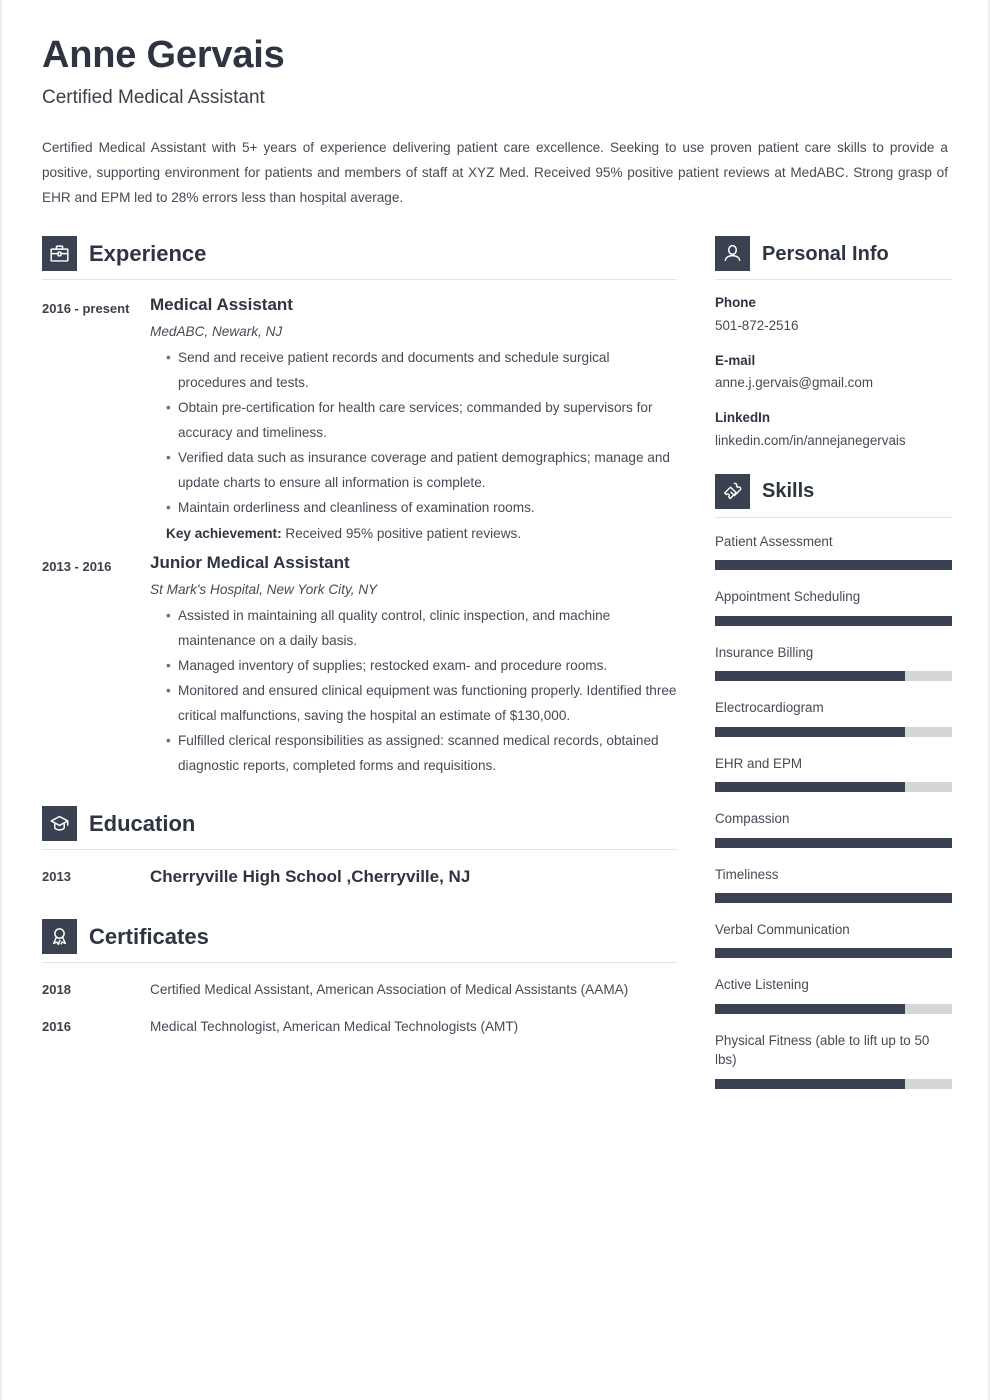 The width and height of the screenshot is (990, 1400). Describe the element at coordinates (359, 257) in the screenshot. I see `experience-heading: Experience` at that location.